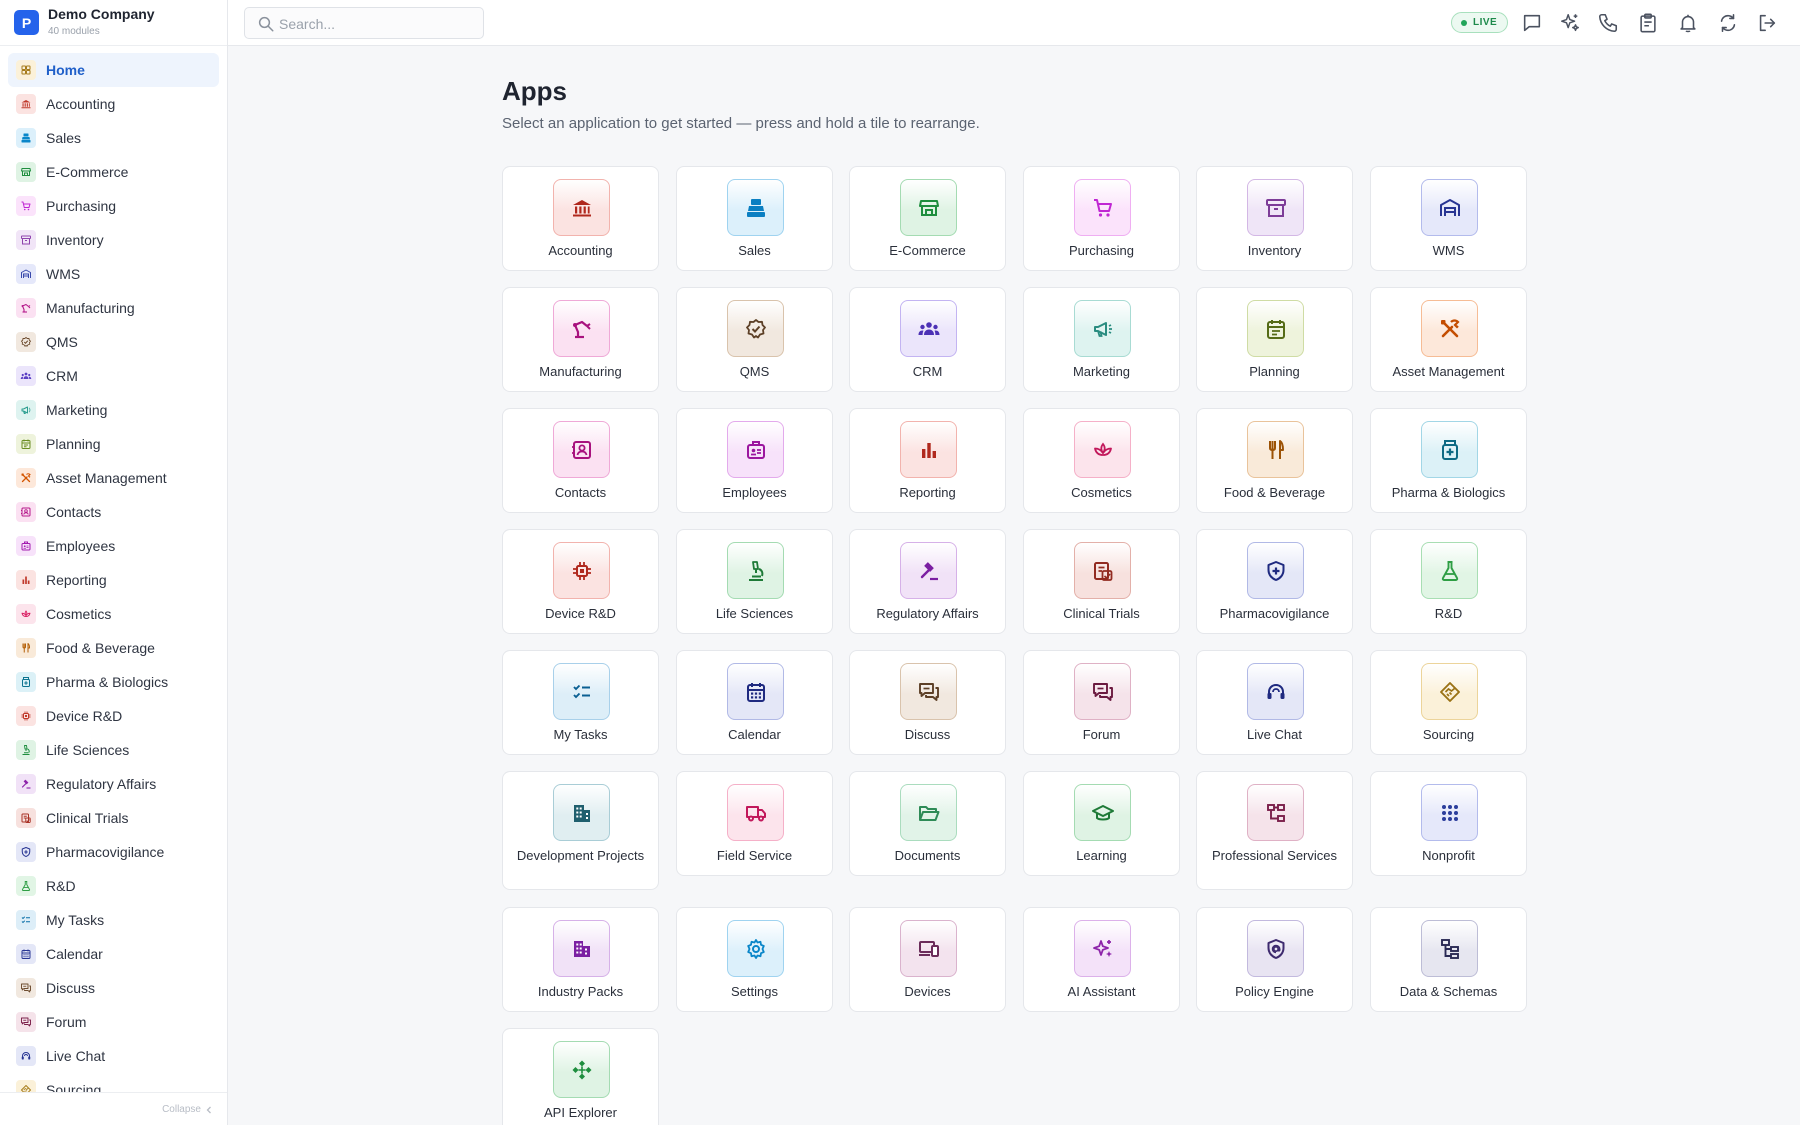  Describe the element at coordinates (1688, 23) in the screenshot. I see `bell-icon` at that location.